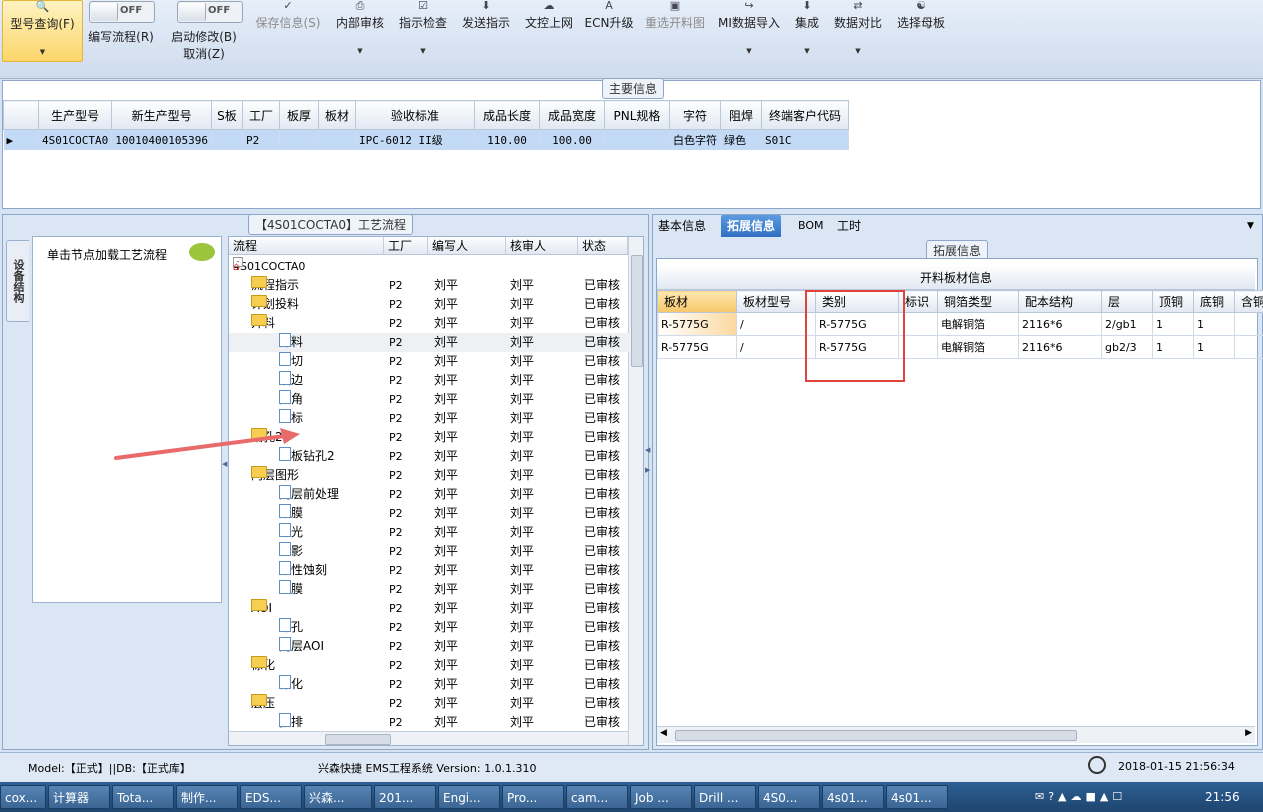 This screenshot has height=812, width=1263. What do you see at coordinates (406, 246) in the screenshot?
I see `col-header-factory: 工厂` at bounding box center [406, 246].